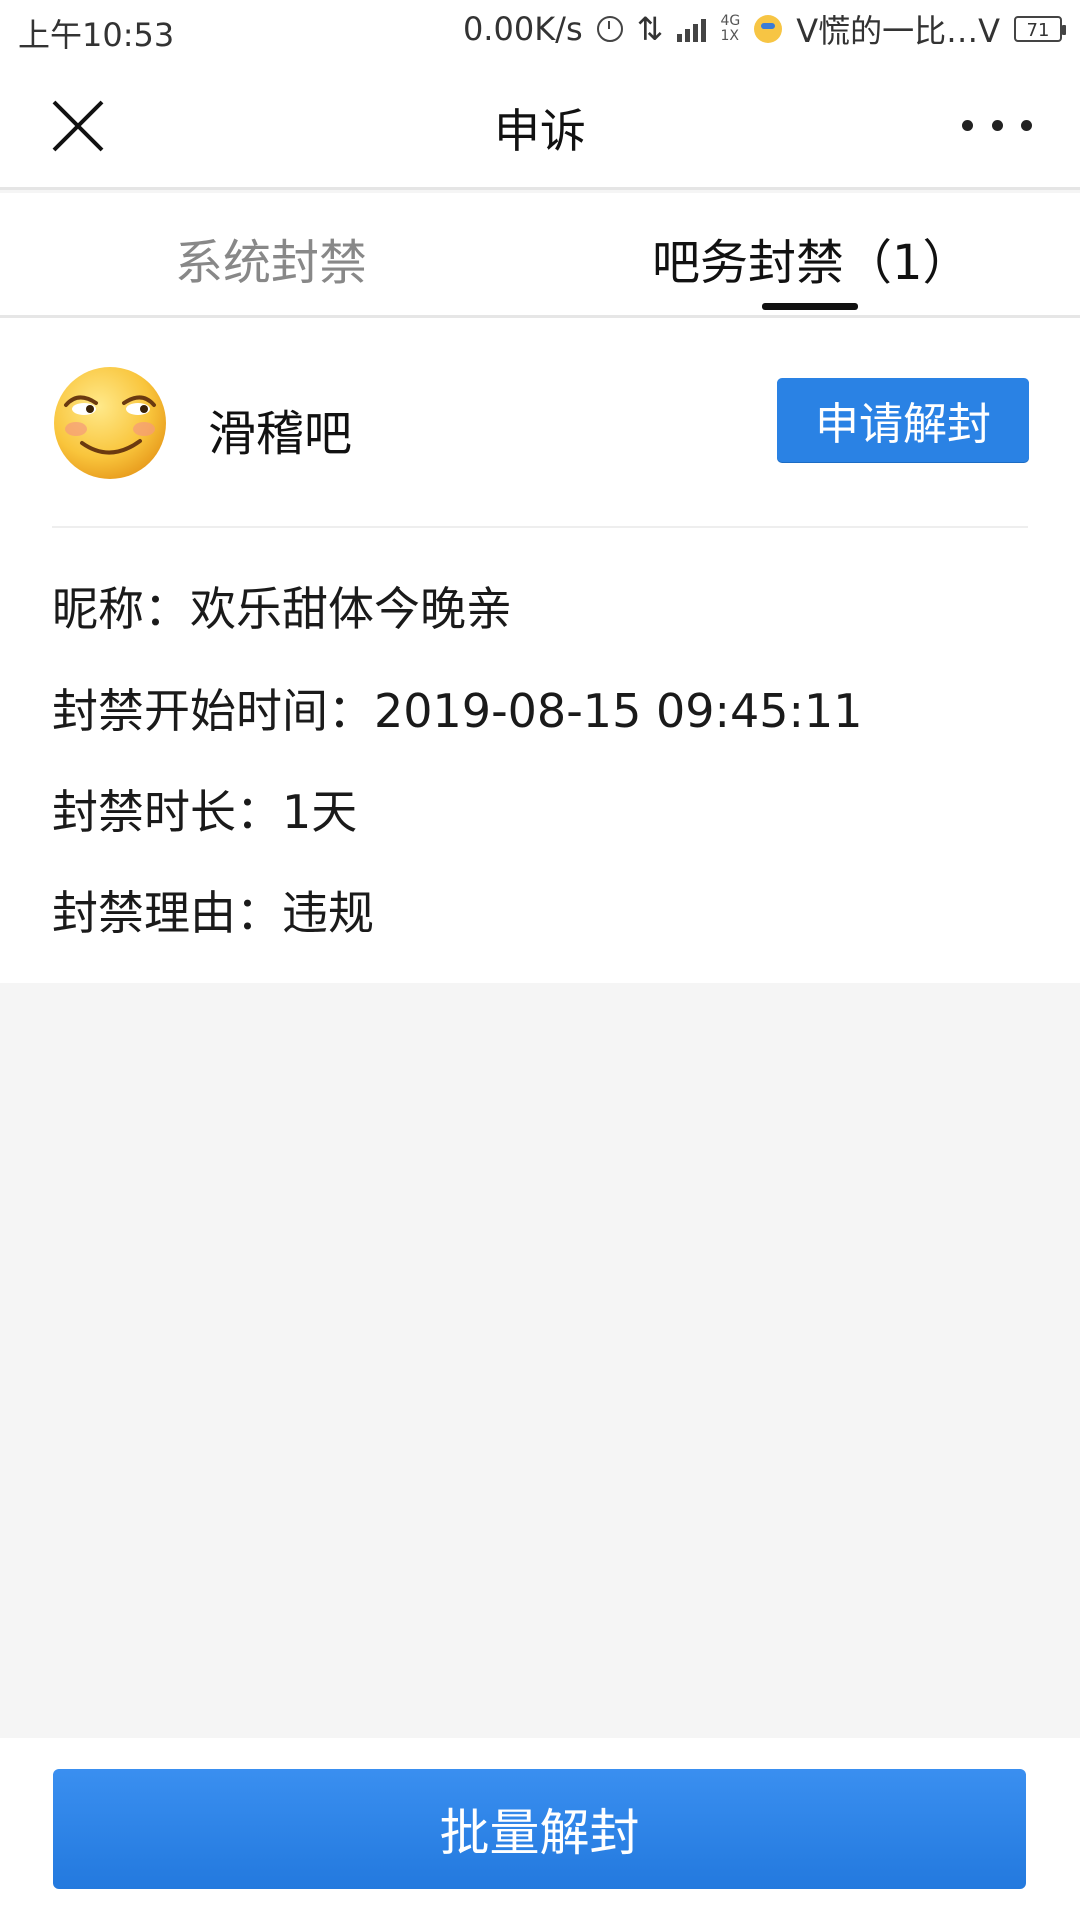  I want to click on active-tab-indicator, so click(810, 306).